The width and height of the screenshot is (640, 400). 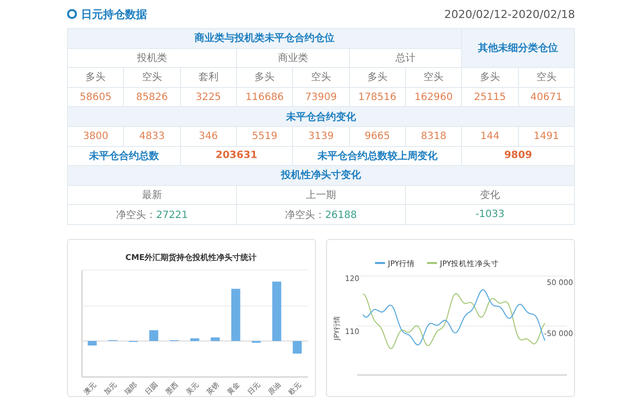 I want to click on table-cell: 178516, so click(x=377, y=97).